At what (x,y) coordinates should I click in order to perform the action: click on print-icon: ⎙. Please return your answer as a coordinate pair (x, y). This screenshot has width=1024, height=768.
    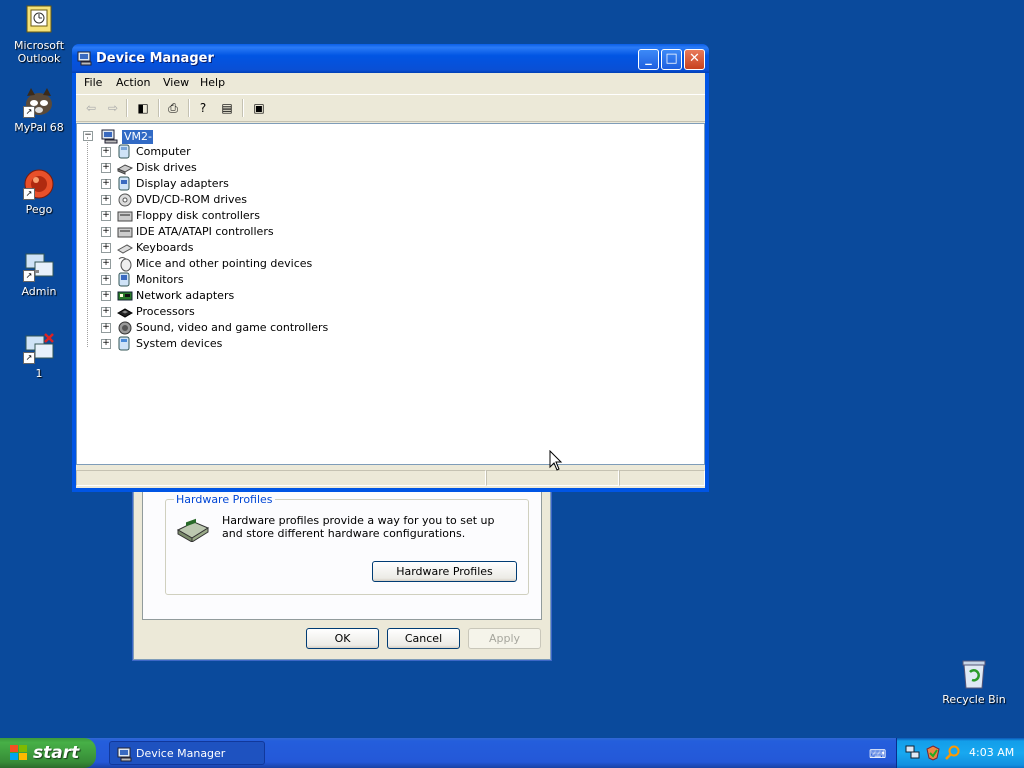
    Looking at the image, I should click on (173, 108).